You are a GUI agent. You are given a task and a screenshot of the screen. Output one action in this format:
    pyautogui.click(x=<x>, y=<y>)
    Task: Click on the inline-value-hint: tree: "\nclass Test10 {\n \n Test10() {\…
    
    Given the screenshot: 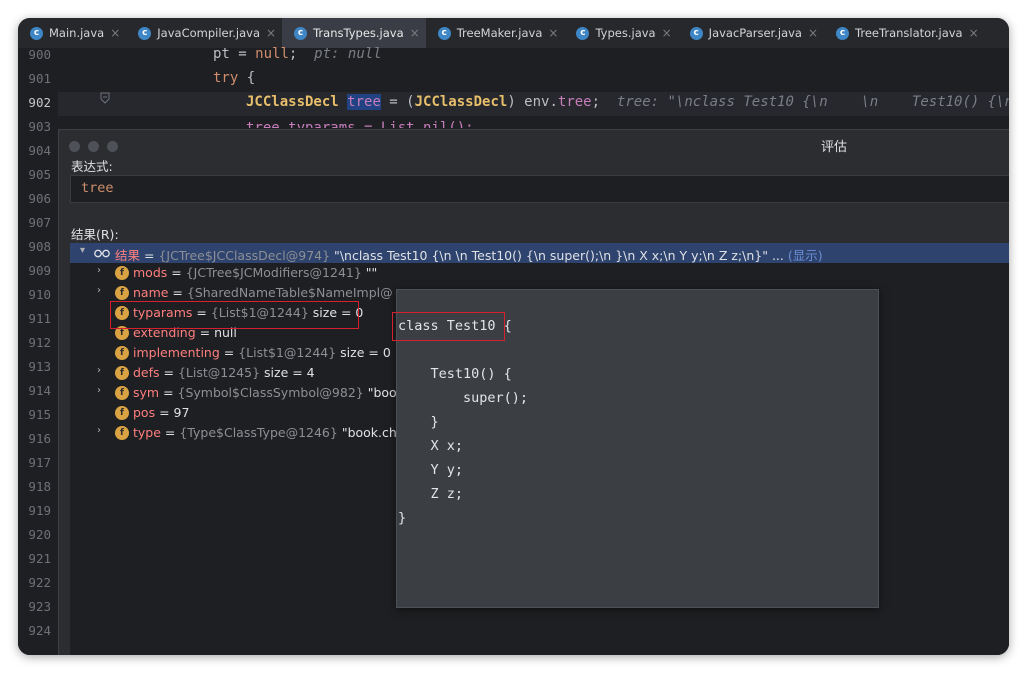 What is the action you would take?
    pyautogui.click(x=812, y=102)
    